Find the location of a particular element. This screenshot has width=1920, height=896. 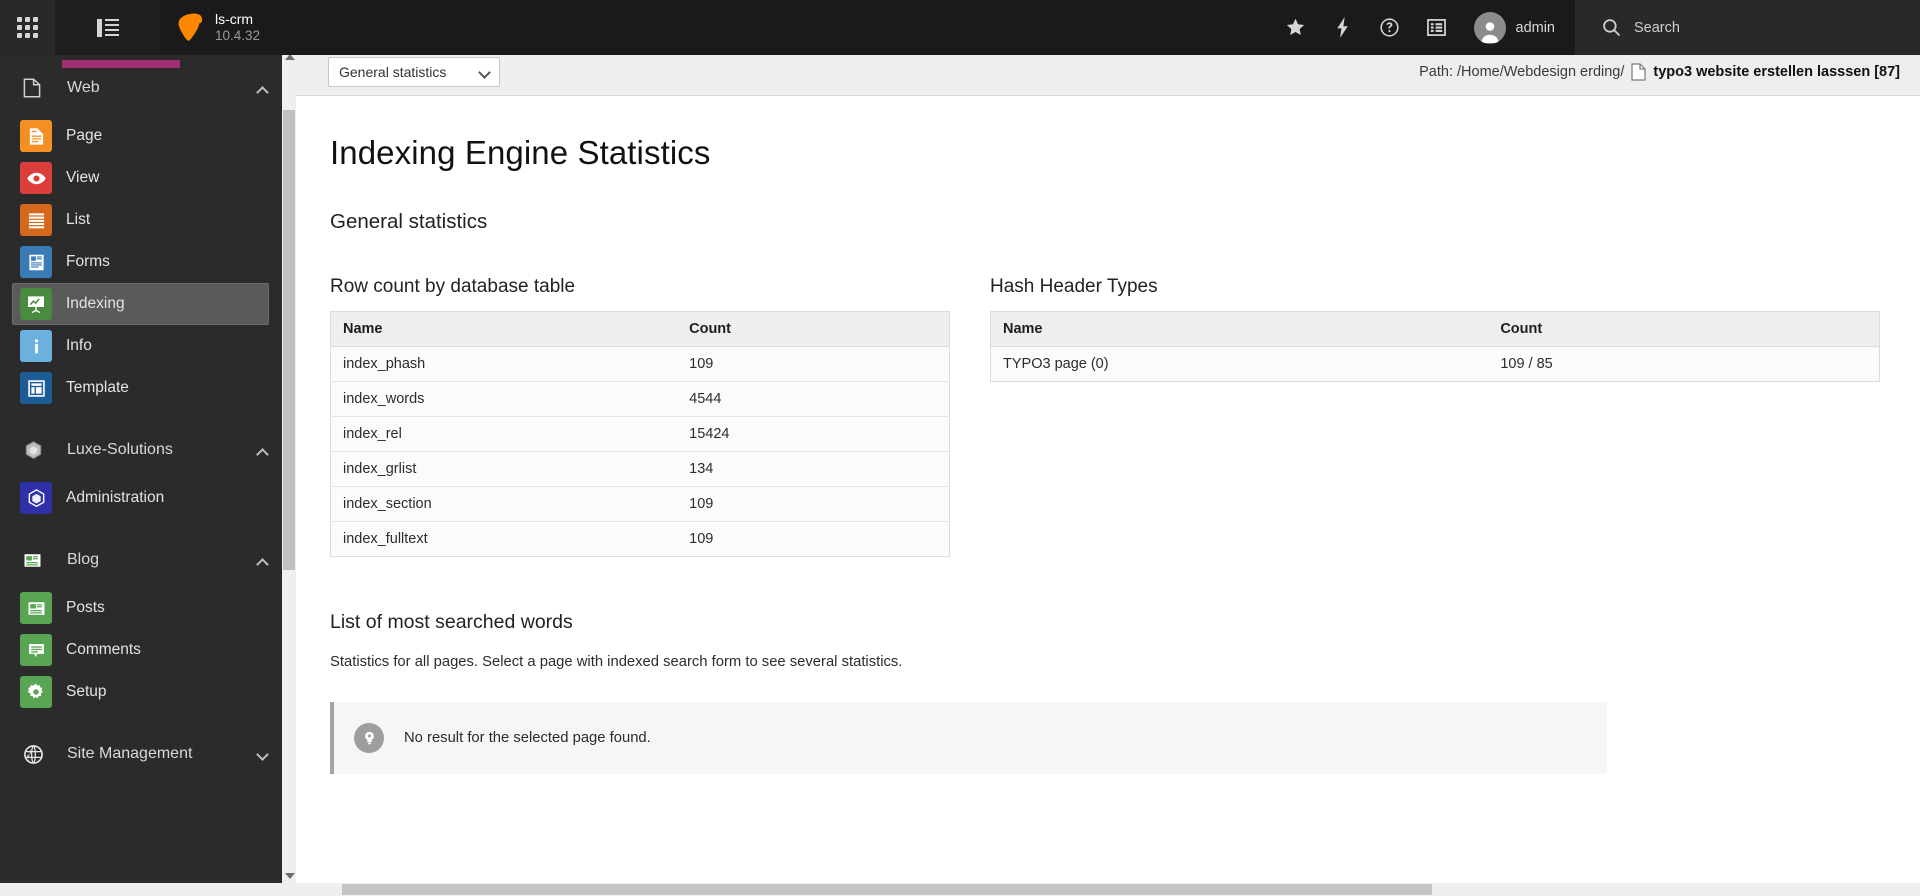

sidebar-group-blog: Blog is located at coordinates (141, 560).